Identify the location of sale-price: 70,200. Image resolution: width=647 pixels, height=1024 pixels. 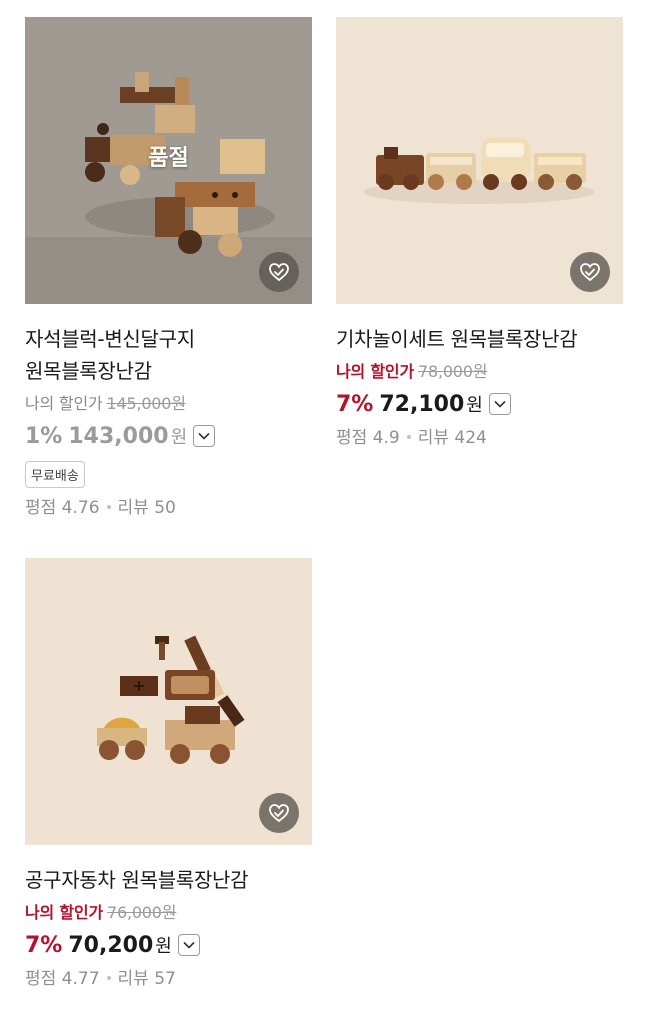
(111, 945).